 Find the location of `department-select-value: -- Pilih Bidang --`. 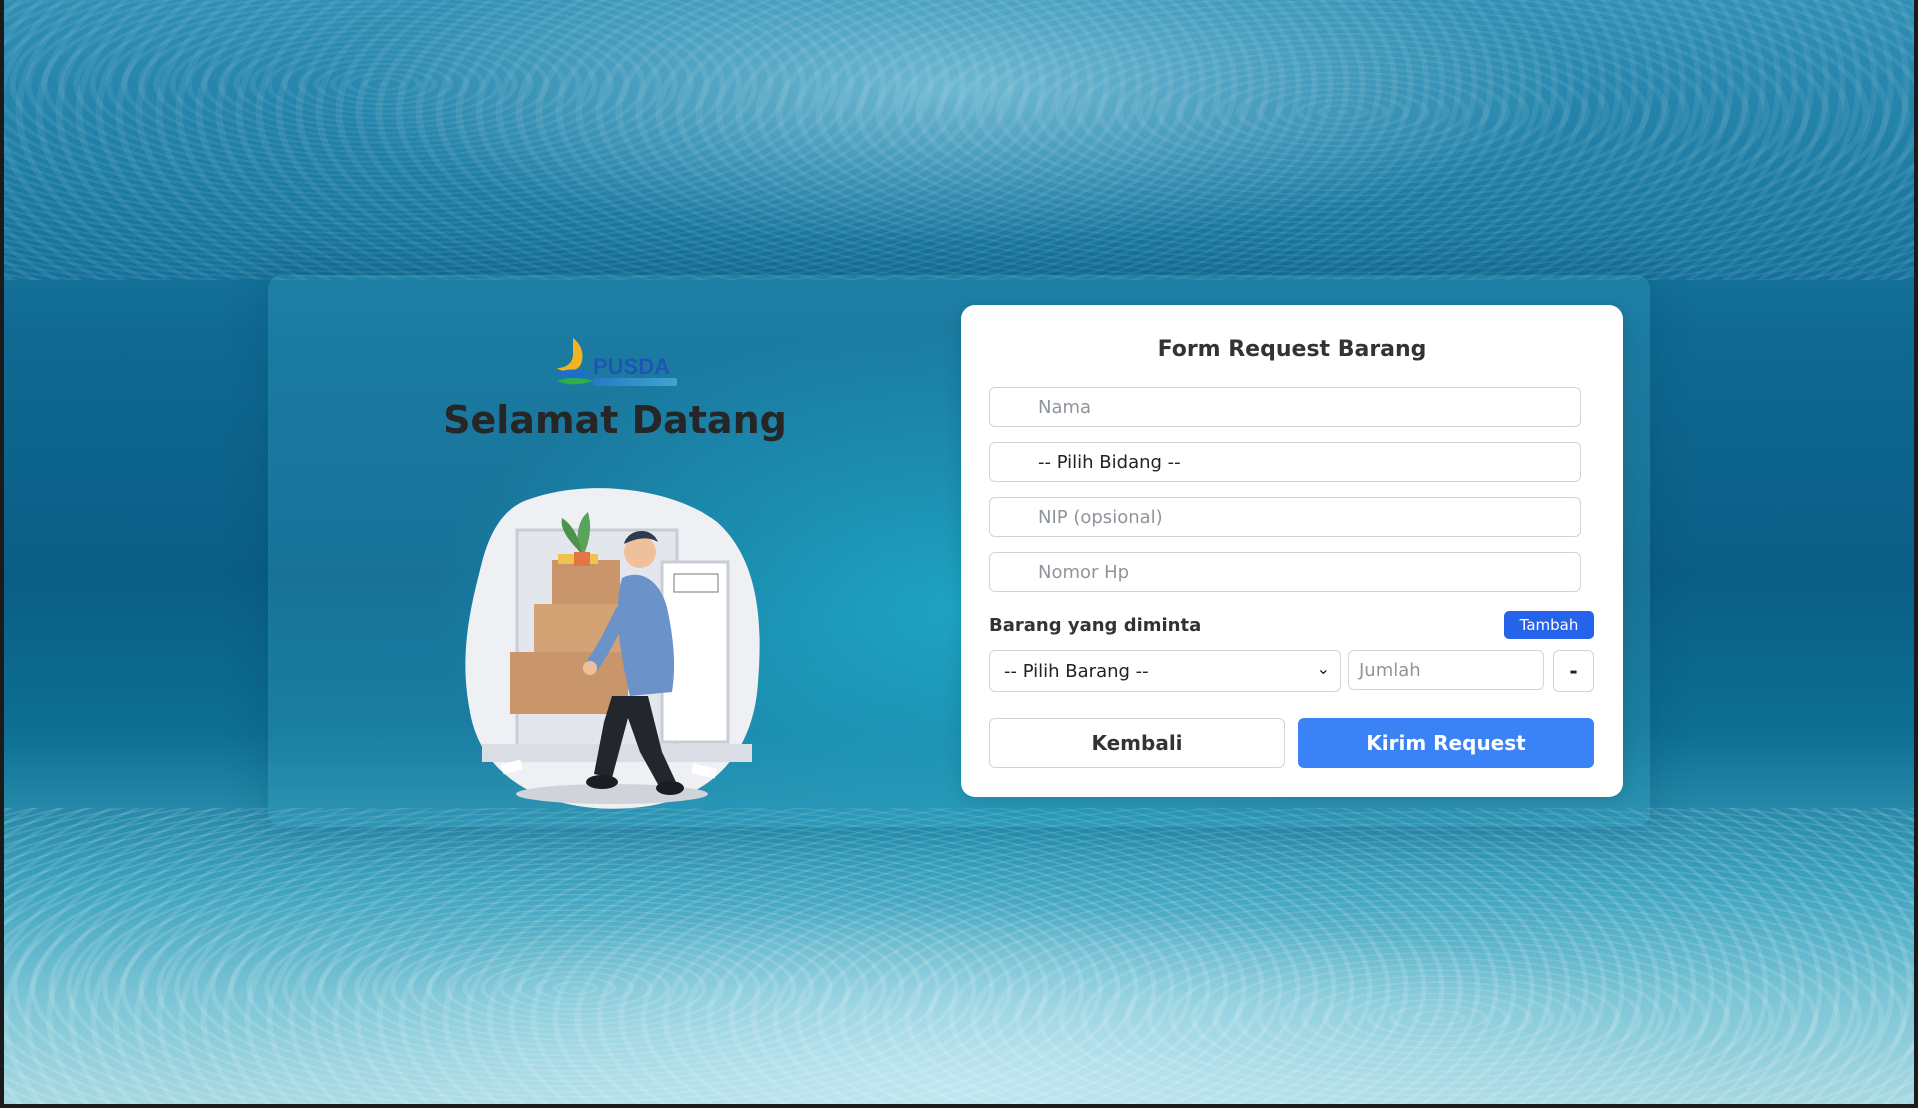

department-select-value: -- Pilih Bidang -- is located at coordinates (1109, 462).